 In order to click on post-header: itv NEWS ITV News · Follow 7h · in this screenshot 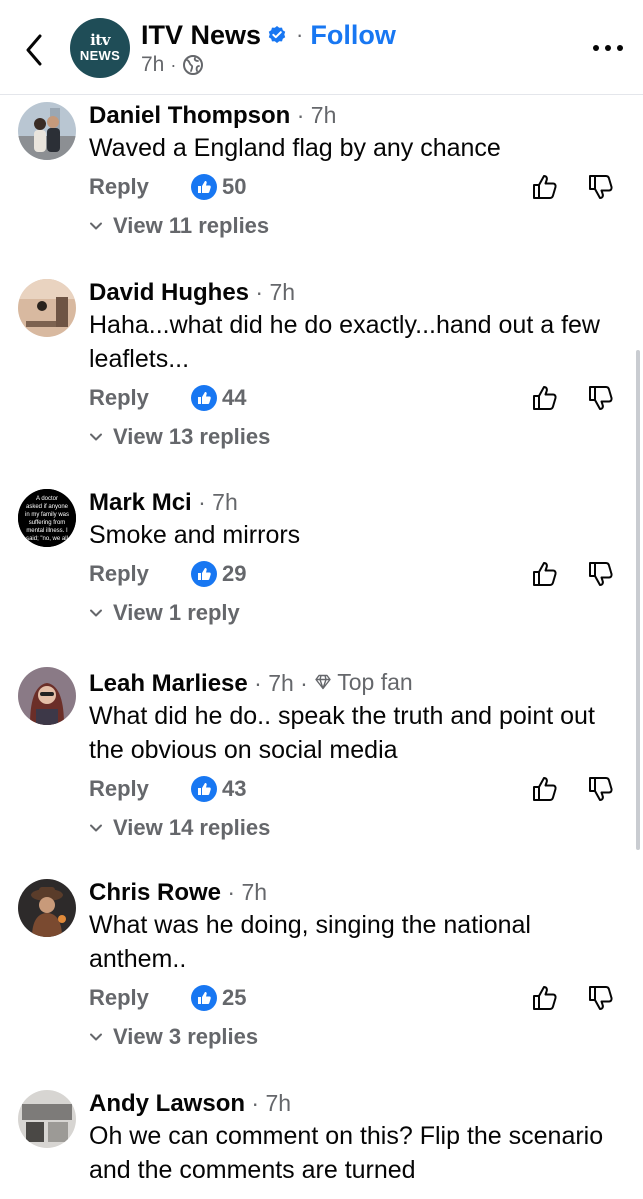, I will do `click(321, 47)`.